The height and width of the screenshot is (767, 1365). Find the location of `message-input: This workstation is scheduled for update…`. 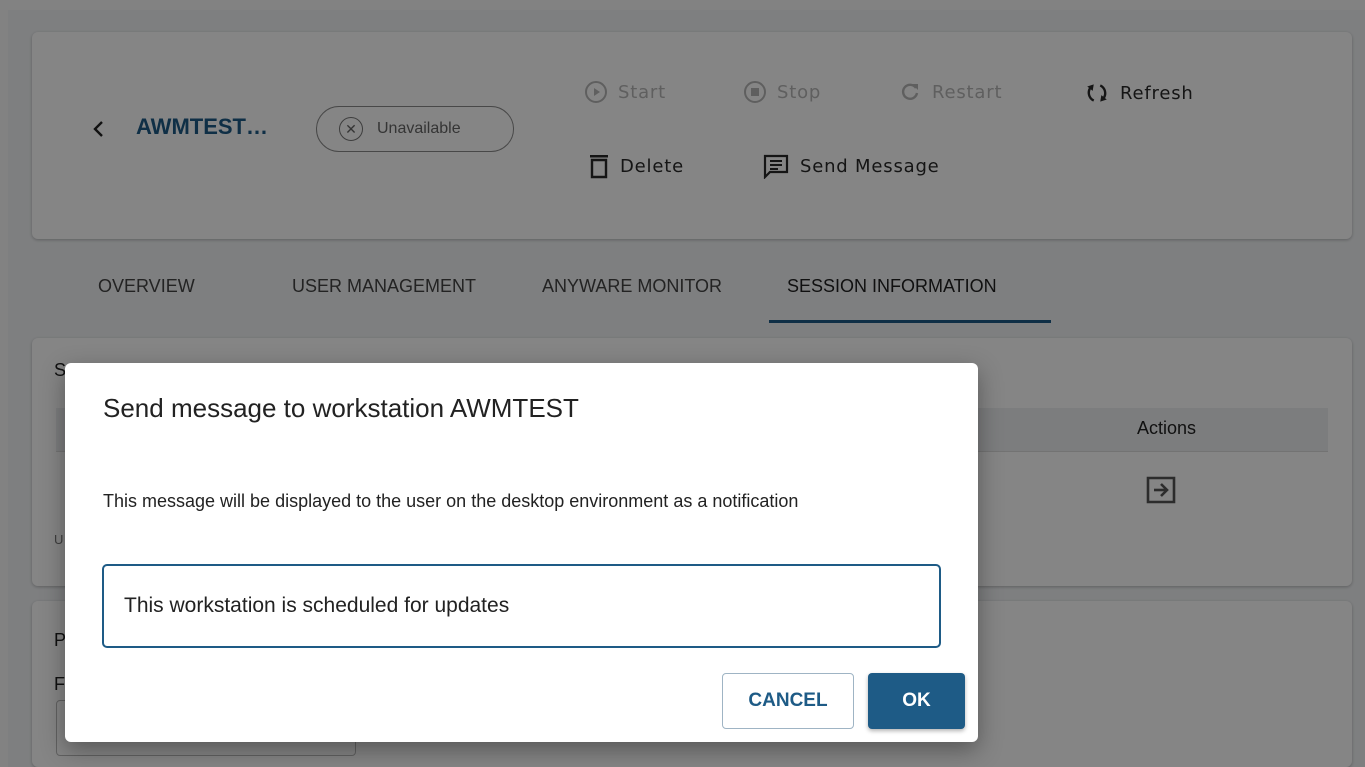

message-input: This workstation is scheduled for update… is located at coordinates (521, 606).